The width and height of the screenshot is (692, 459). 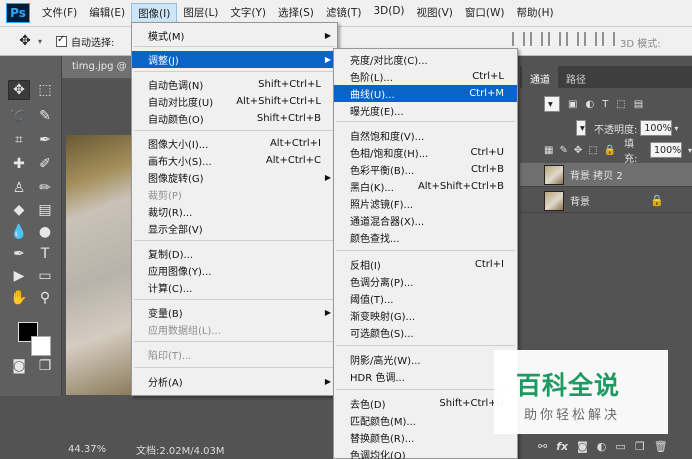 I want to click on adjust-menu-item: 色阶(L)... Ctrl+L, so click(x=425, y=76).